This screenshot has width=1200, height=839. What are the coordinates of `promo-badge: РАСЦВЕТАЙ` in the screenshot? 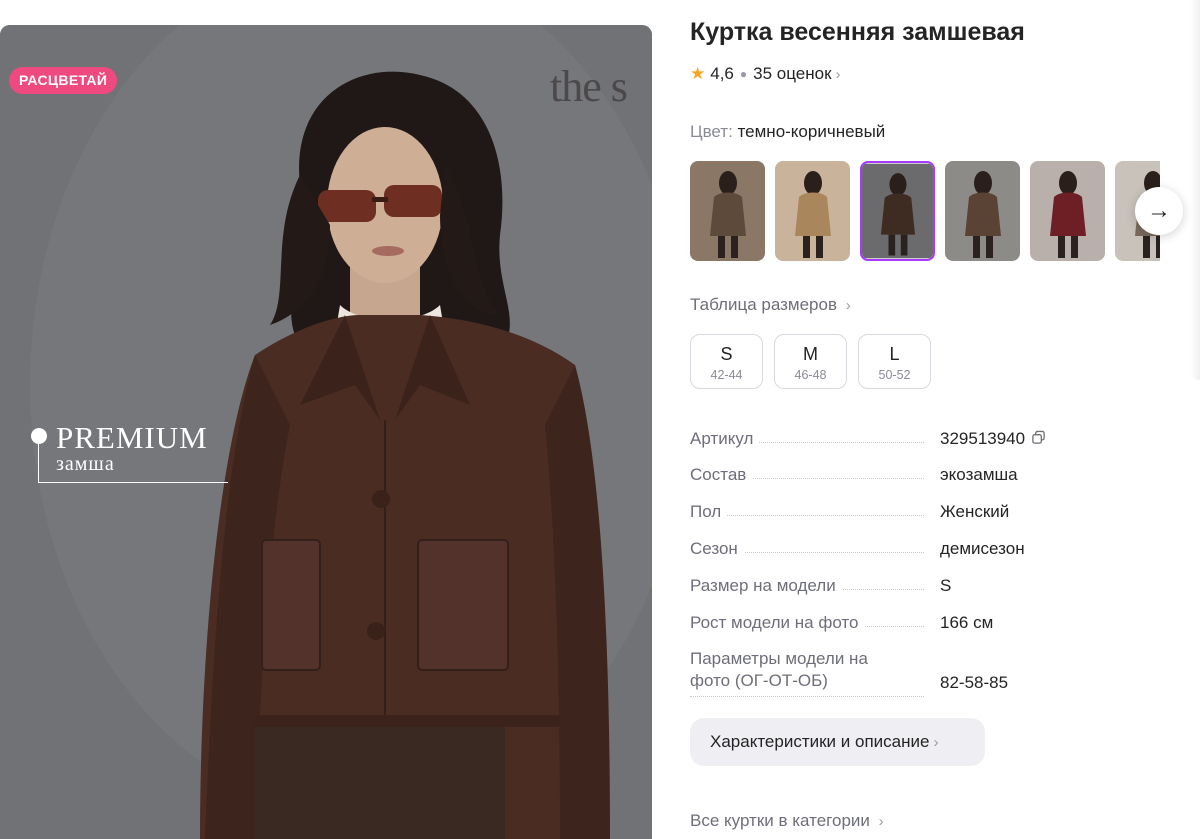 It's located at (63, 80).